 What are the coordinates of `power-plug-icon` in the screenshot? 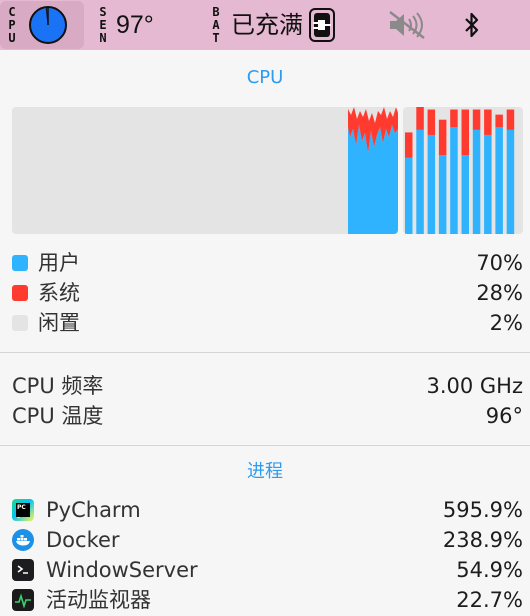 It's located at (322, 25).